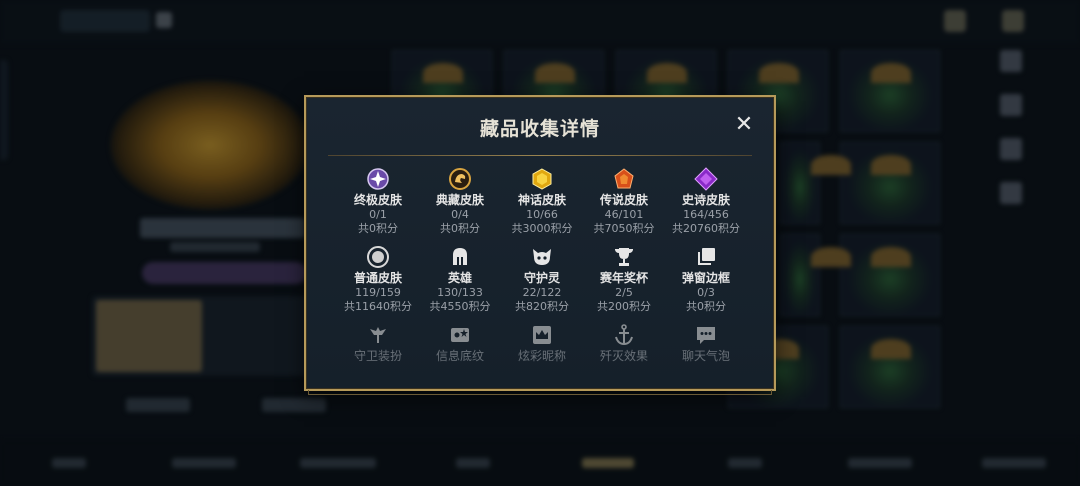 This screenshot has width=1080, height=486. What do you see at coordinates (706, 292) in the screenshot?
I see `item-count: 0/3` at bounding box center [706, 292].